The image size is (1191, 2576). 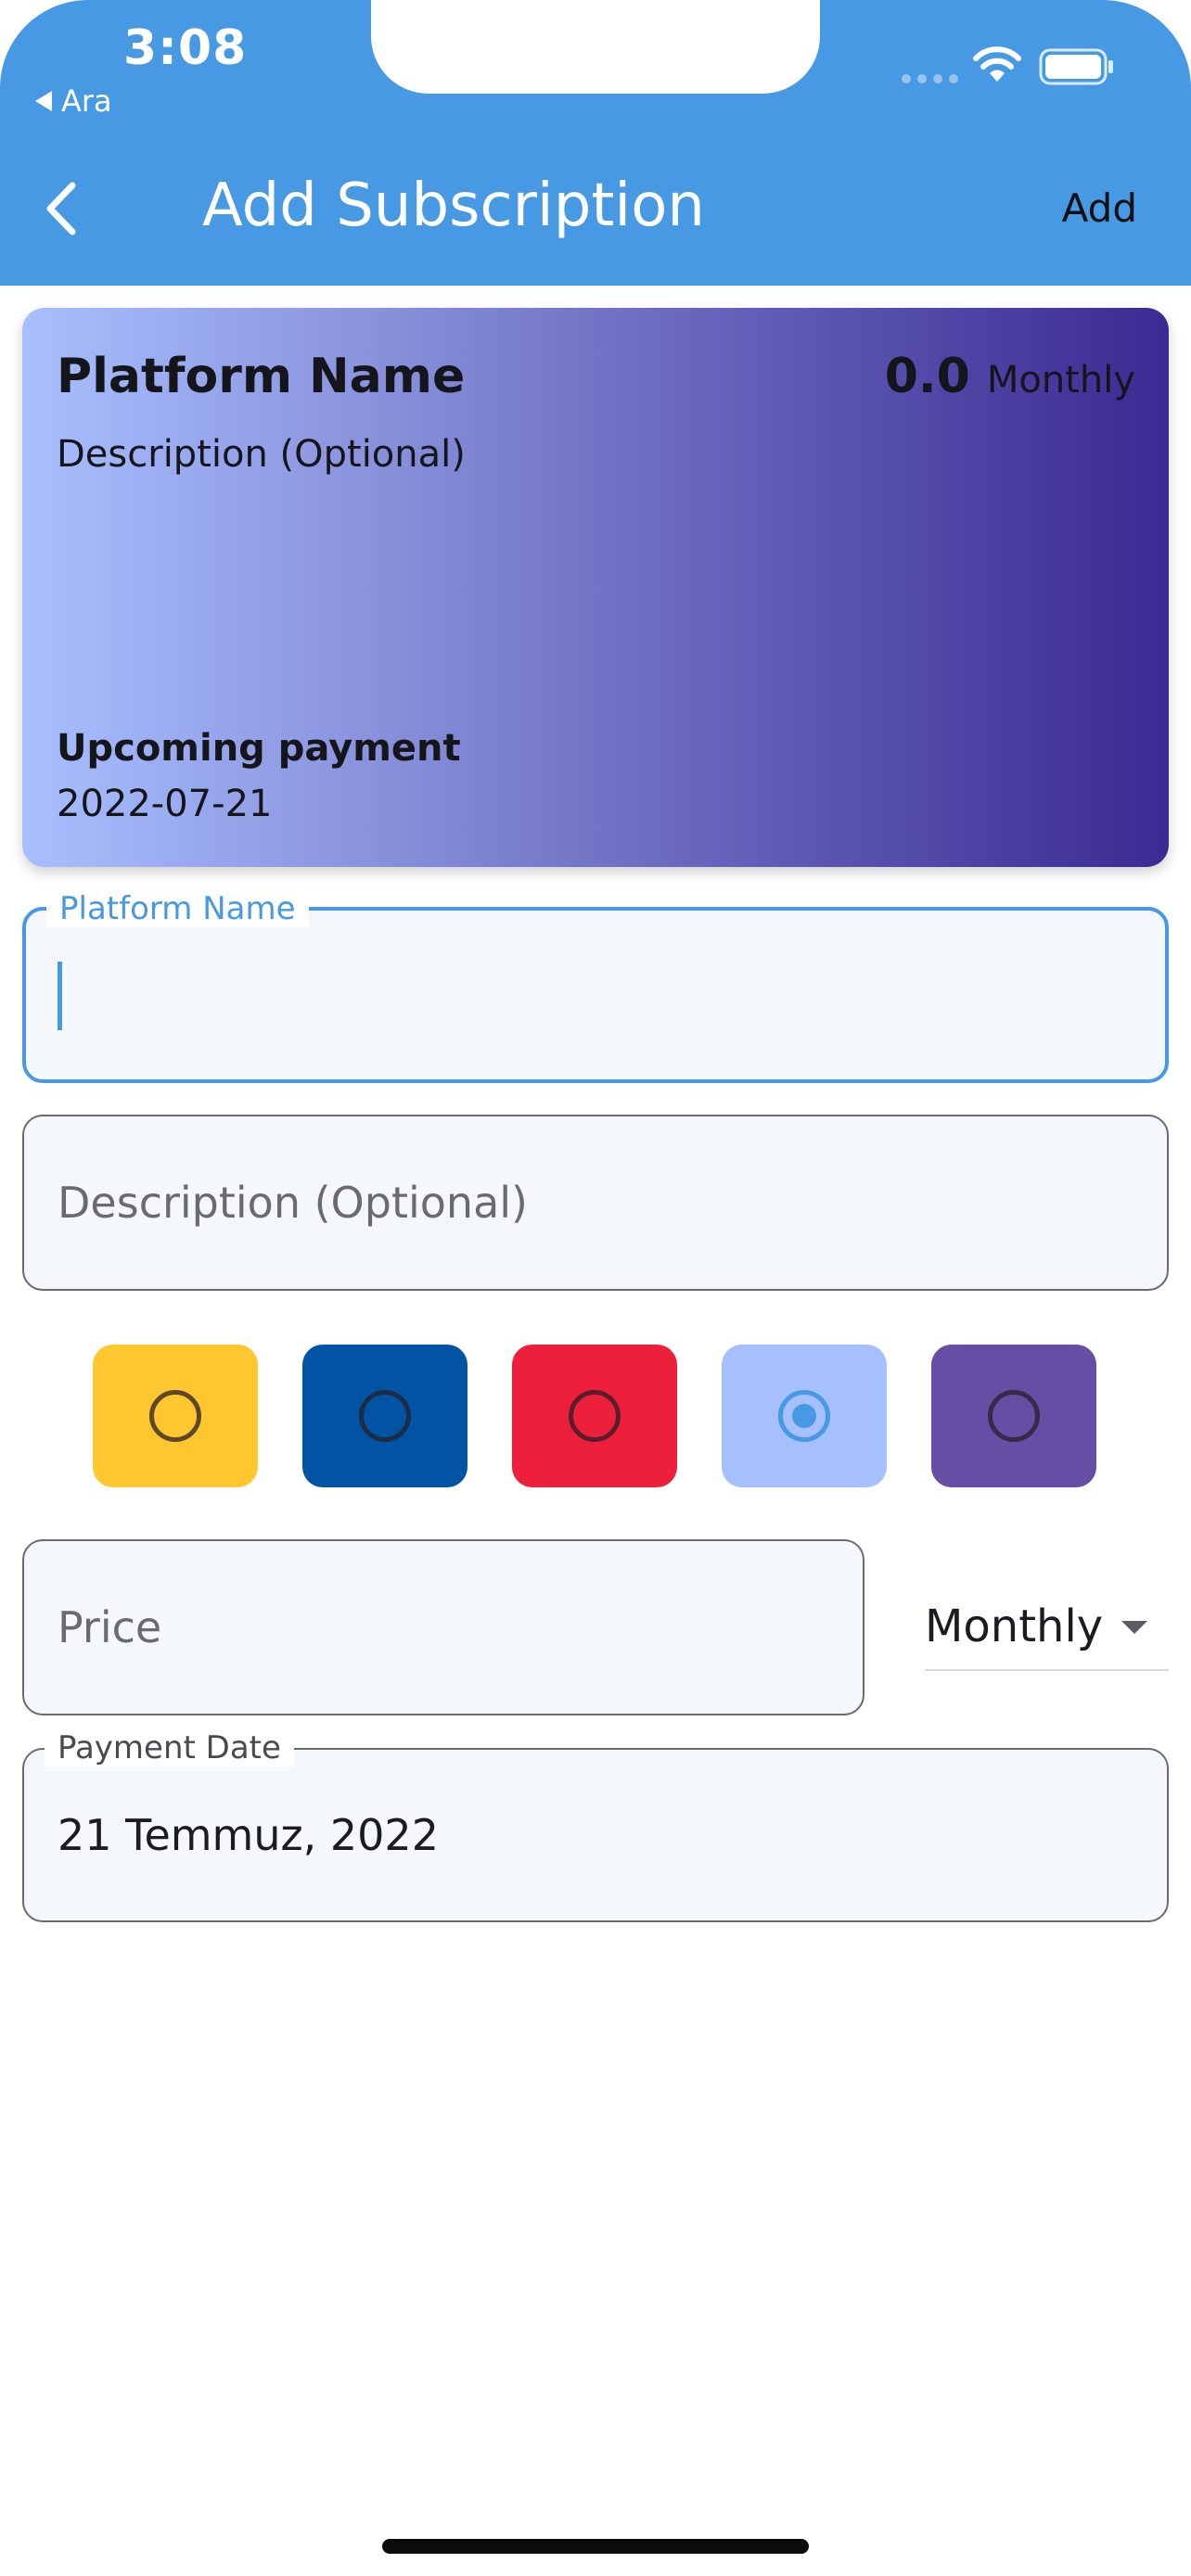 What do you see at coordinates (453, 206) in the screenshot?
I see `page-title: Add Subscription` at bounding box center [453, 206].